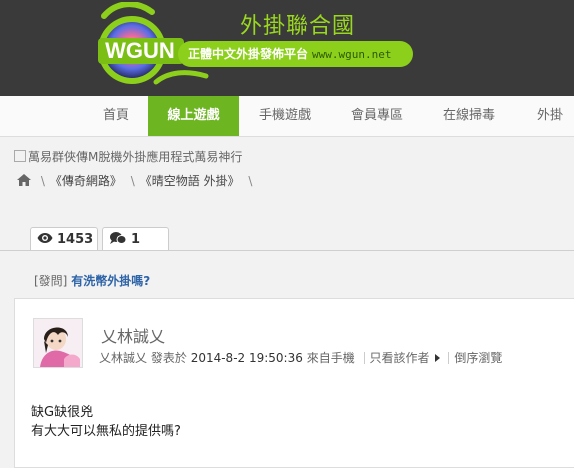  Describe the element at coordinates (75, 239) in the screenshot. I see `views-count: 1453` at that location.